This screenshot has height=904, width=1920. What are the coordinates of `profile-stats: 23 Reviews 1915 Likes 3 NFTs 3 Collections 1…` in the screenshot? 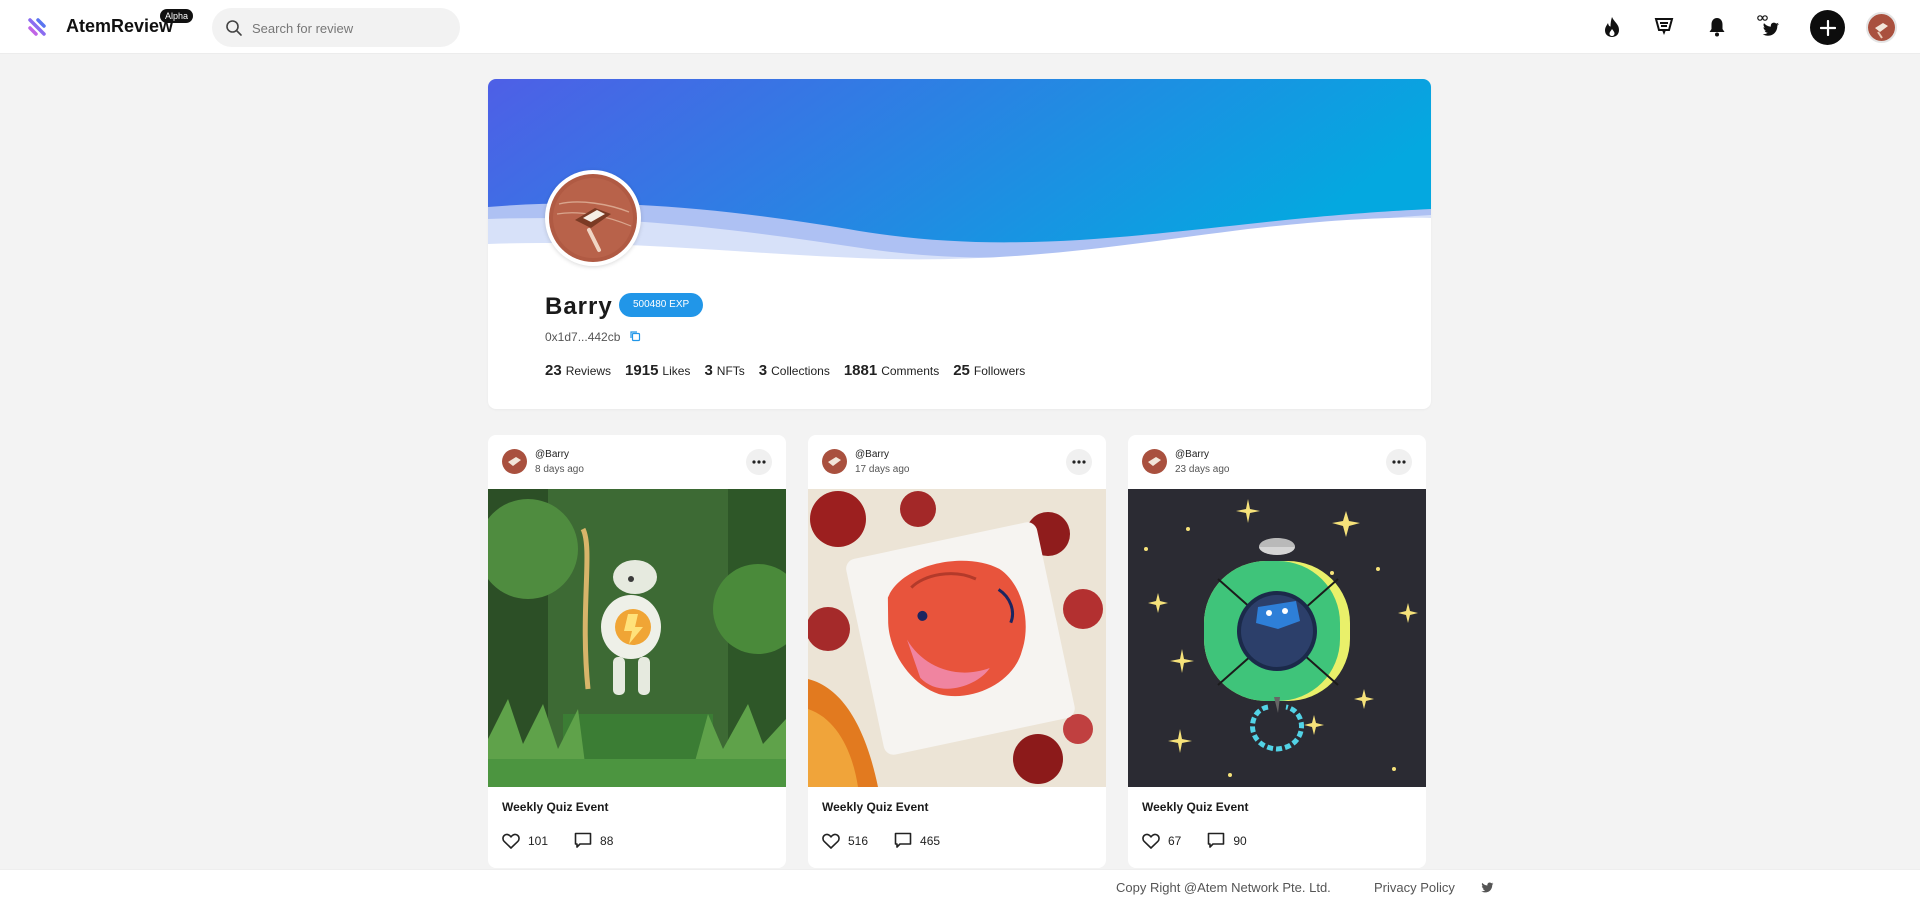 It's located at (785, 370).